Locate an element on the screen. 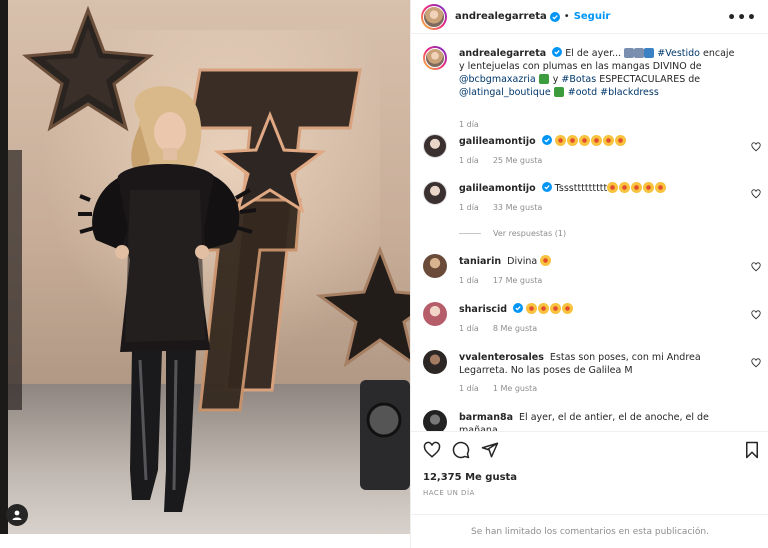 The width and height of the screenshot is (768, 548). comment-username: shariscid is located at coordinates (483, 309).